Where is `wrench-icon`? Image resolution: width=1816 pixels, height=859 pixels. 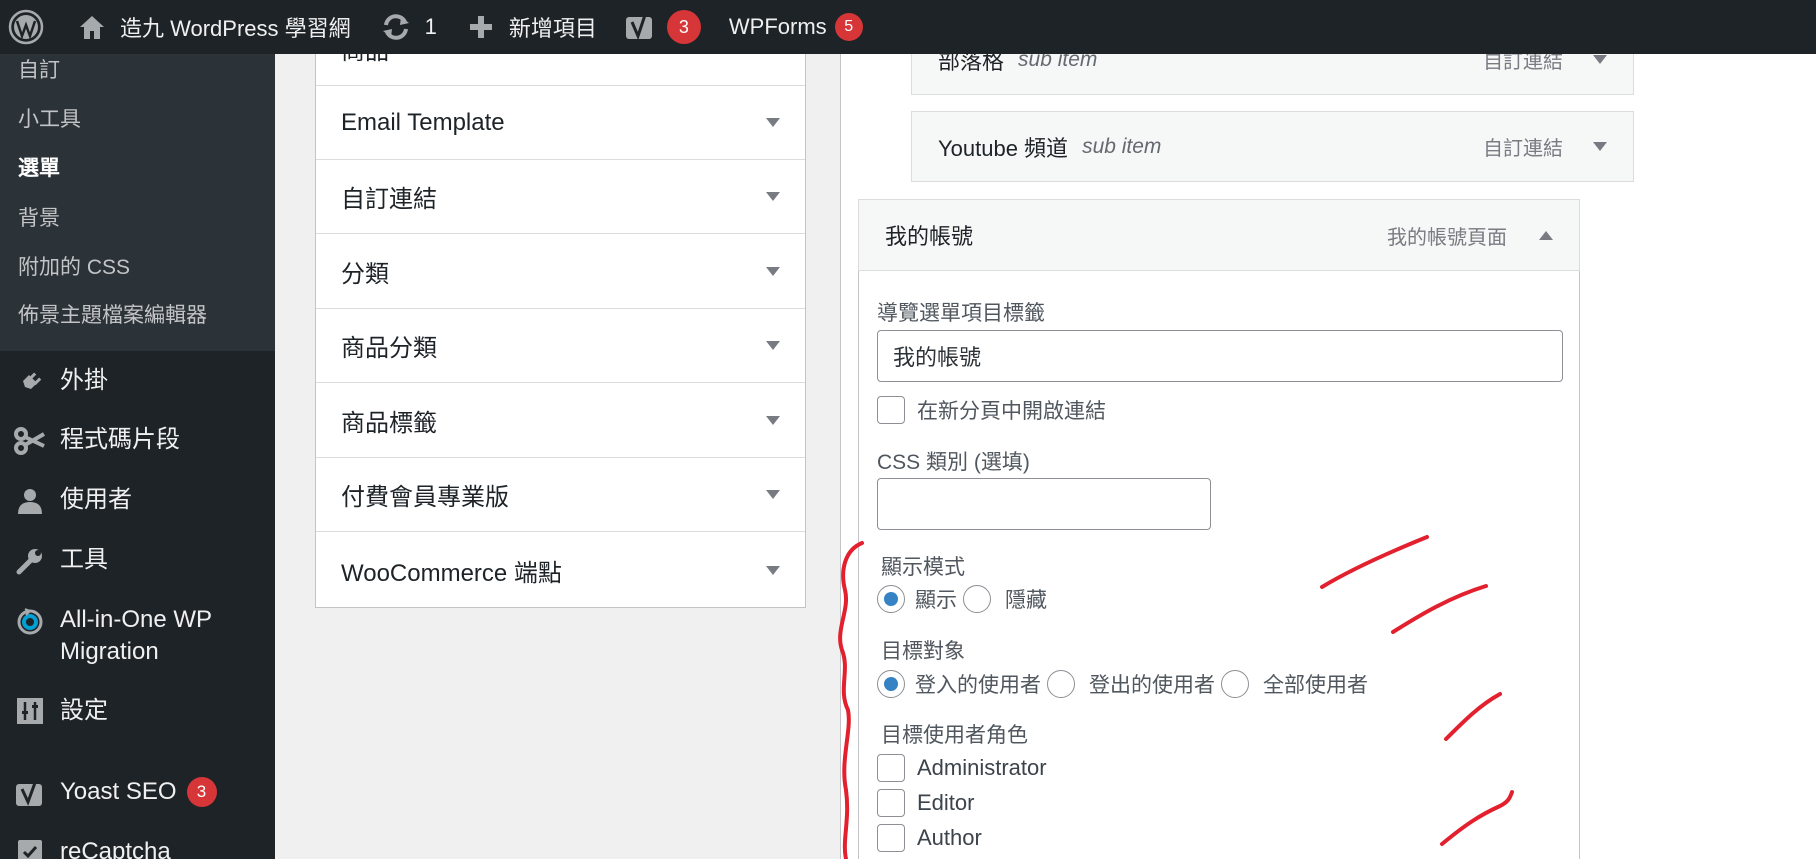 wrench-icon is located at coordinates (30, 560).